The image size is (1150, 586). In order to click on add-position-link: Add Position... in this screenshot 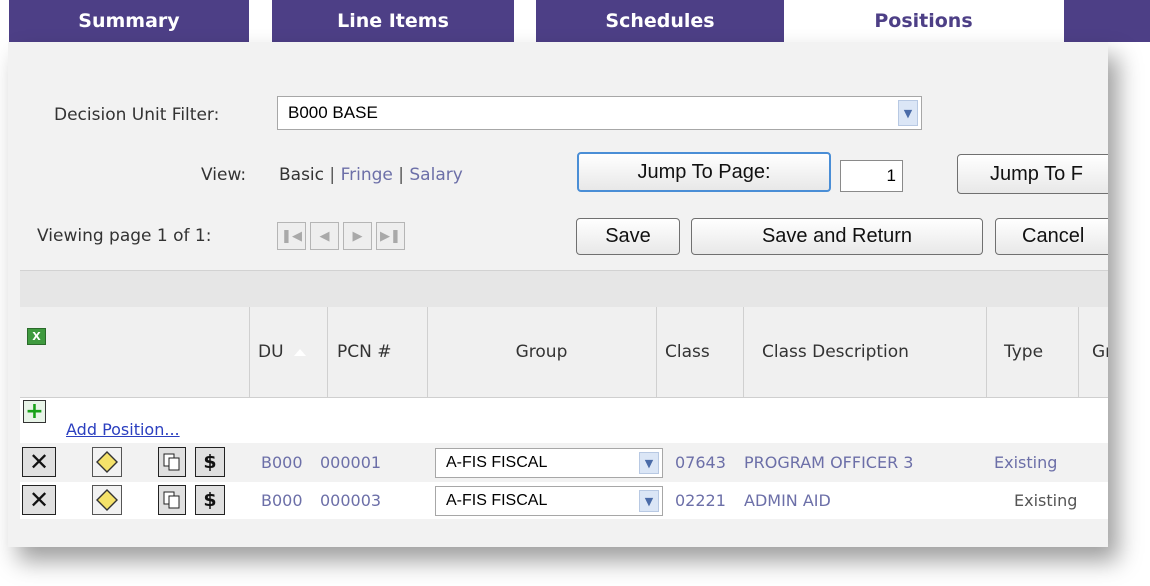, I will do `click(123, 429)`.